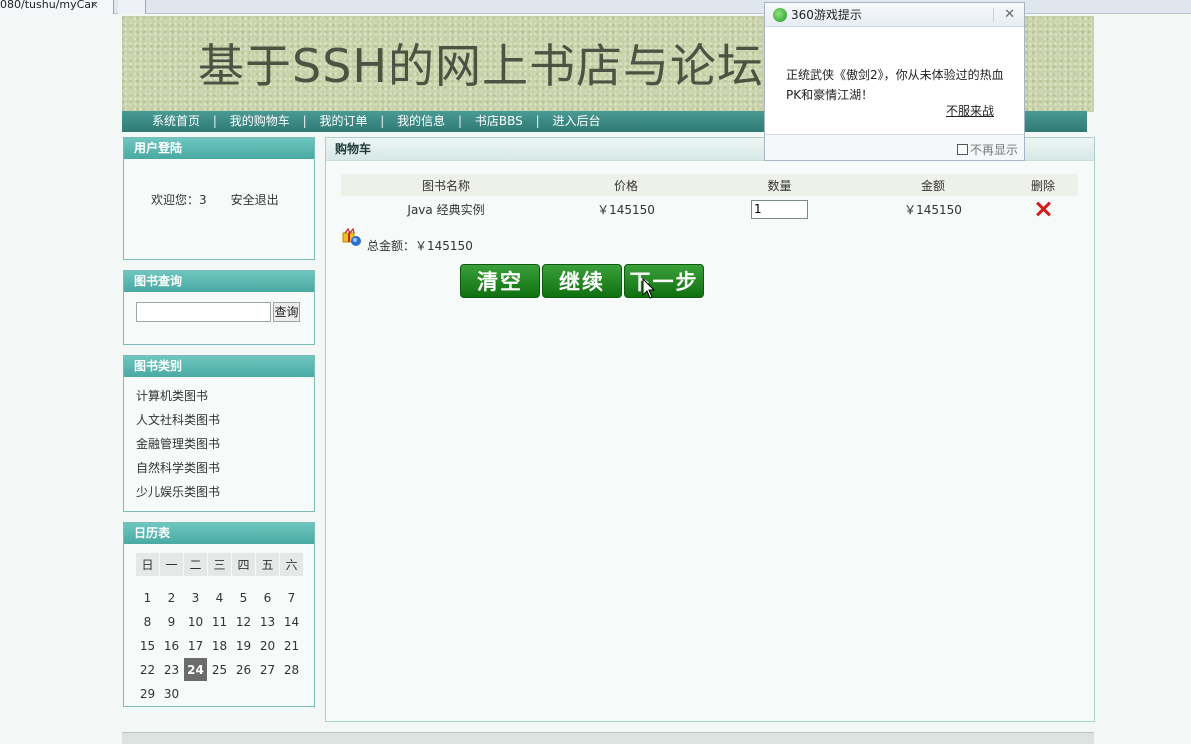 This screenshot has width=1191, height=744. Describe the element at coordinates (227, 199) in the screenshot. I see `login-status: 欢迎您：3 安全退出` at that location.